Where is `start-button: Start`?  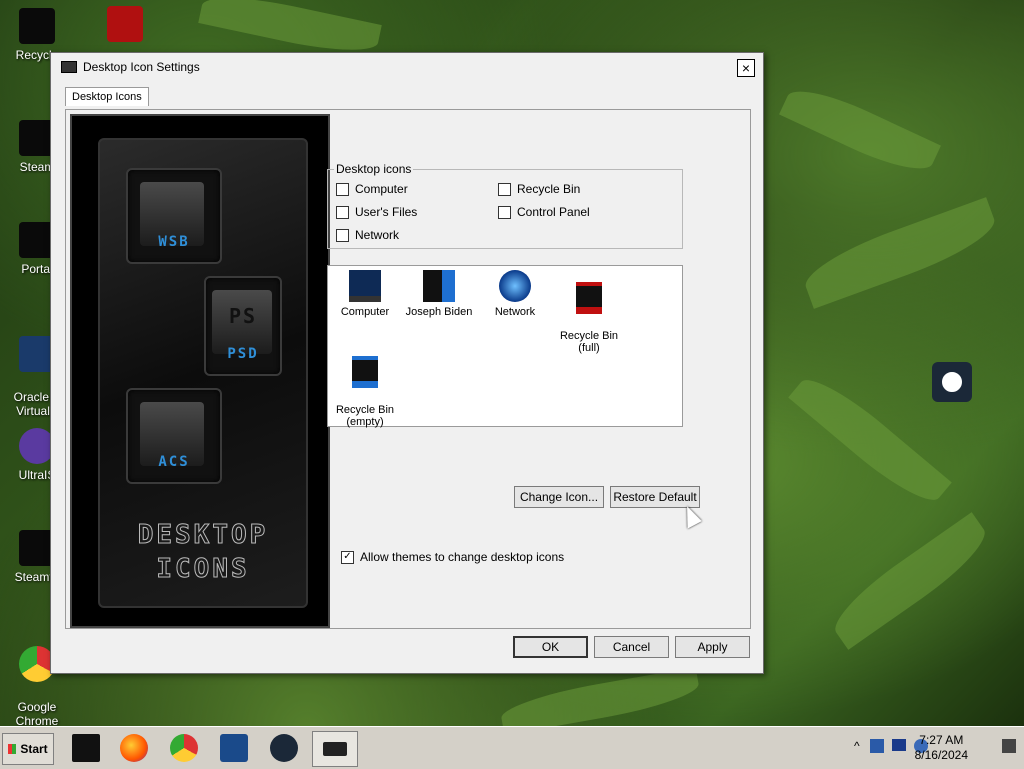 start-button: Start is located at coordinates (28, 749).